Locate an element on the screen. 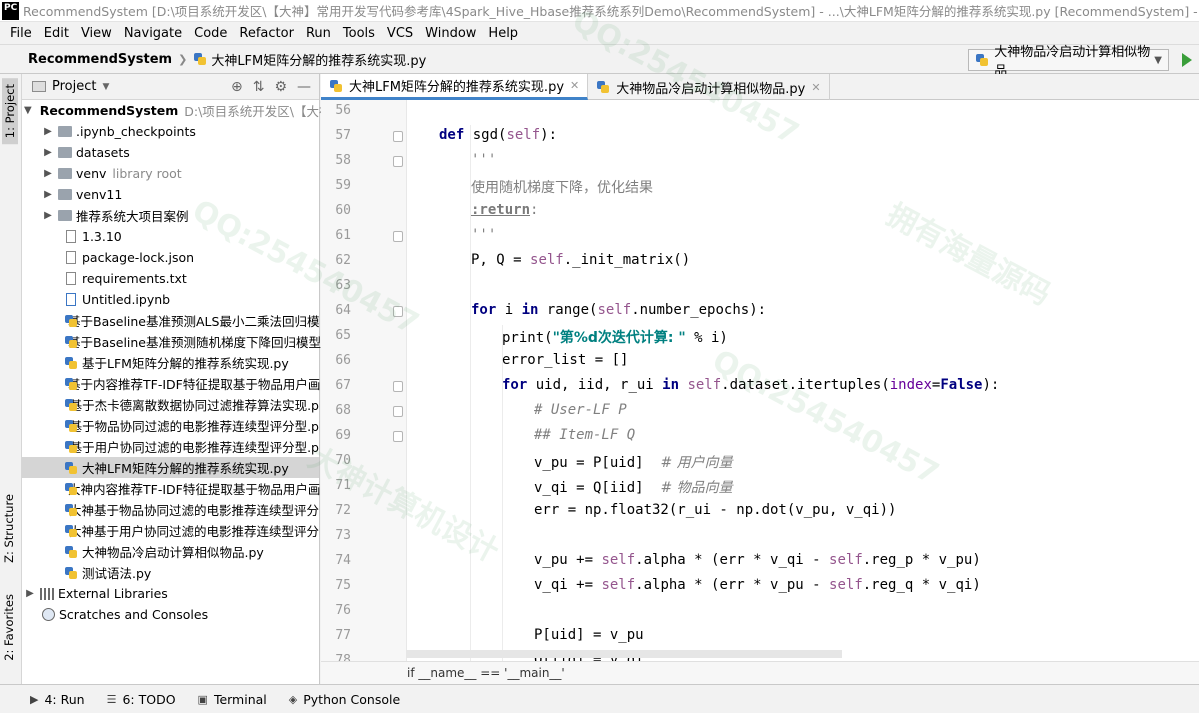 The width and height of the screenshot is (1199, 713). tree-file: 基于内容推荐TF-IDF特征提取基于物品用户画 is located at coordinates (171, 383).